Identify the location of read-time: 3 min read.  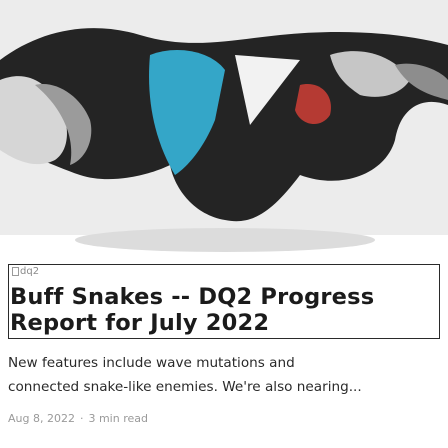
(118, 418).